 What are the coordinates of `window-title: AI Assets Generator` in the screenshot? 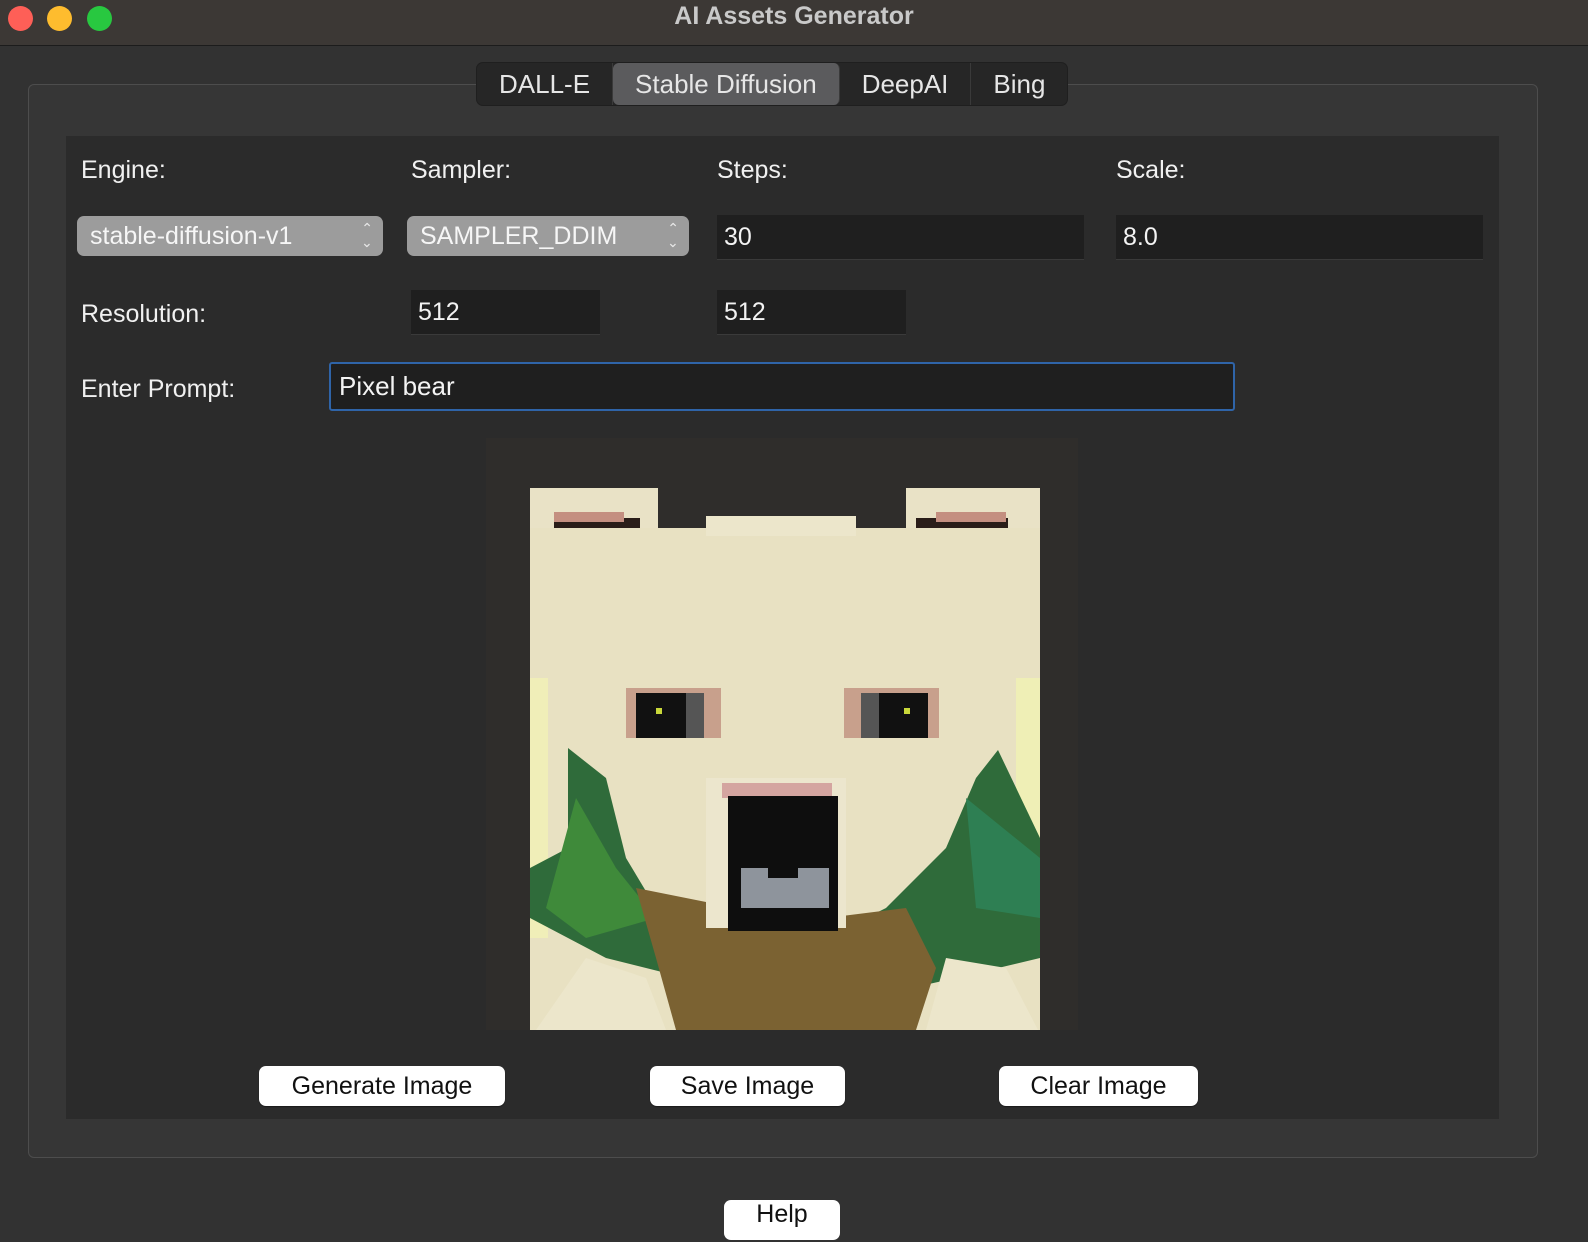 It's located at (794, 16).